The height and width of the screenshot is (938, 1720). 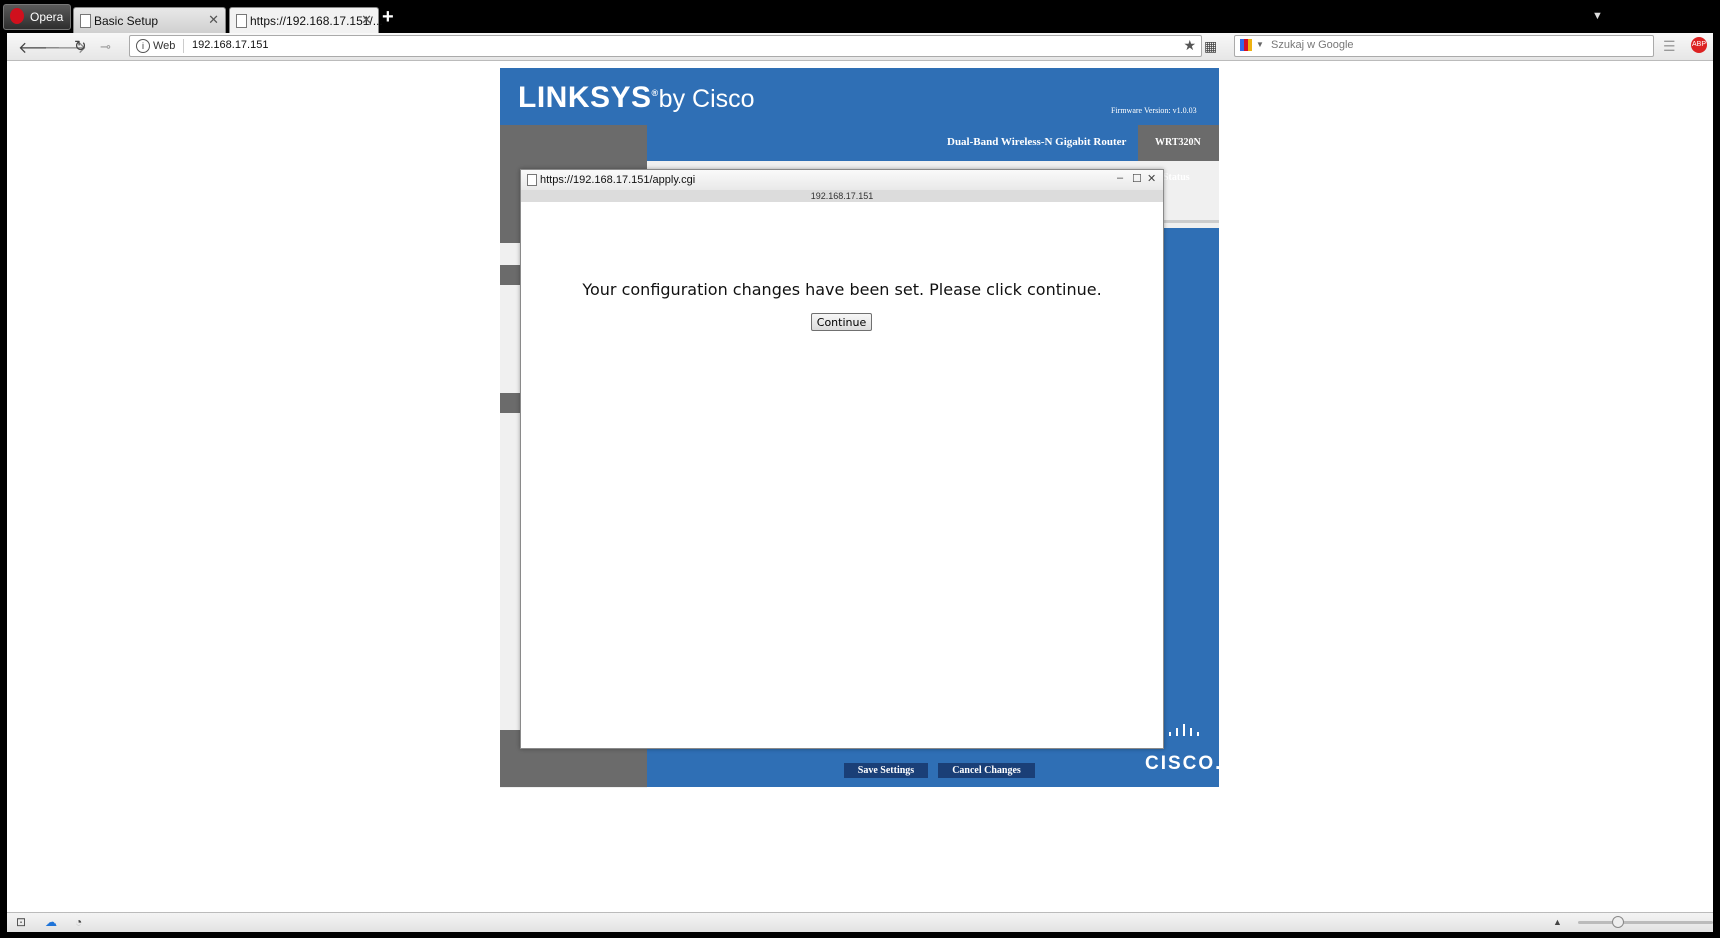 I want to click on reload-icon: ↻, so click(x=80, y=46).